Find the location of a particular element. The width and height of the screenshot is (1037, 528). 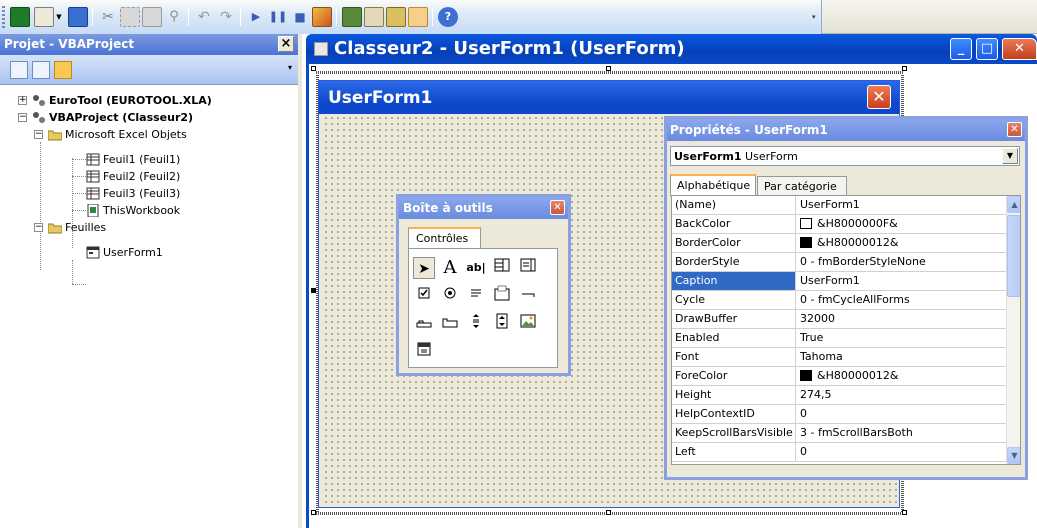

property-row: BorderColor &H80000012& is located at coordinates (839, 243).